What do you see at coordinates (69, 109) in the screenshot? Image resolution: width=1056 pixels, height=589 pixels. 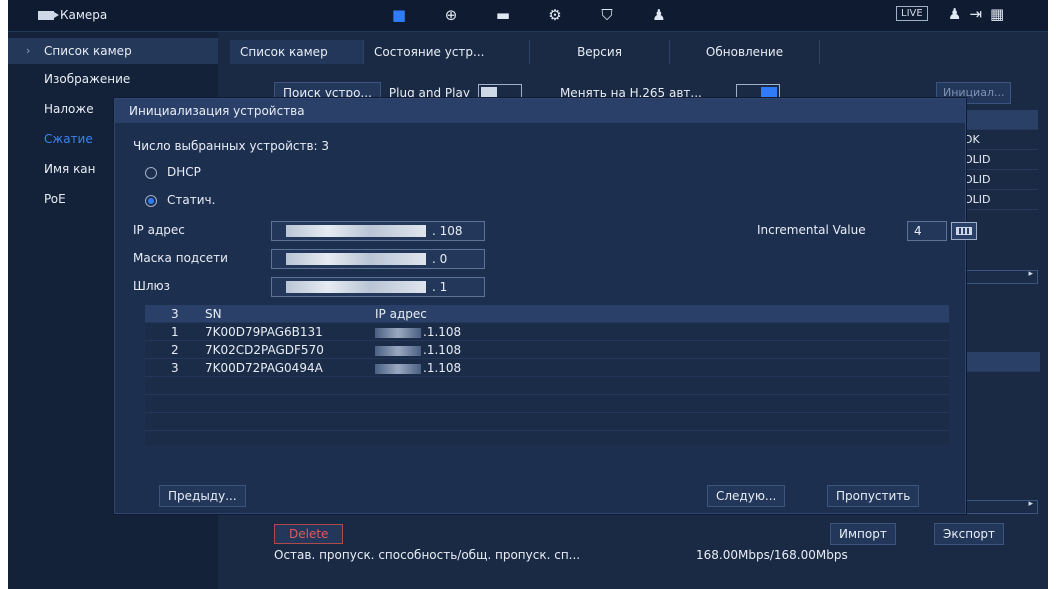 I see `sidebar-item-label: Наложе` at bounding box center [69, 109].